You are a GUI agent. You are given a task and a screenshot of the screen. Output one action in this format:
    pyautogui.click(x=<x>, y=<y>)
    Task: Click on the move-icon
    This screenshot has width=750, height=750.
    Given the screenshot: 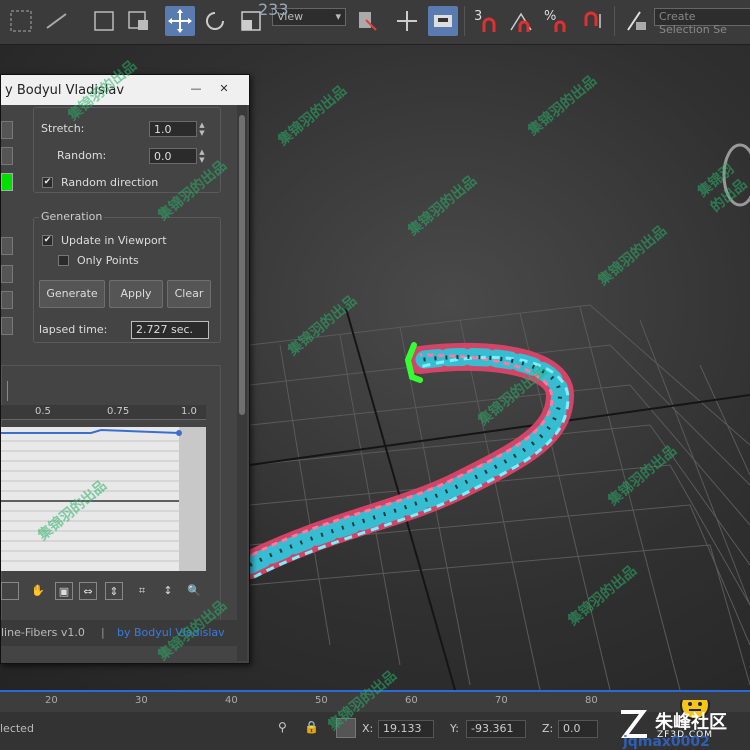 What is the action you would take?
    pyautogui.click(x=180, y=21)
    